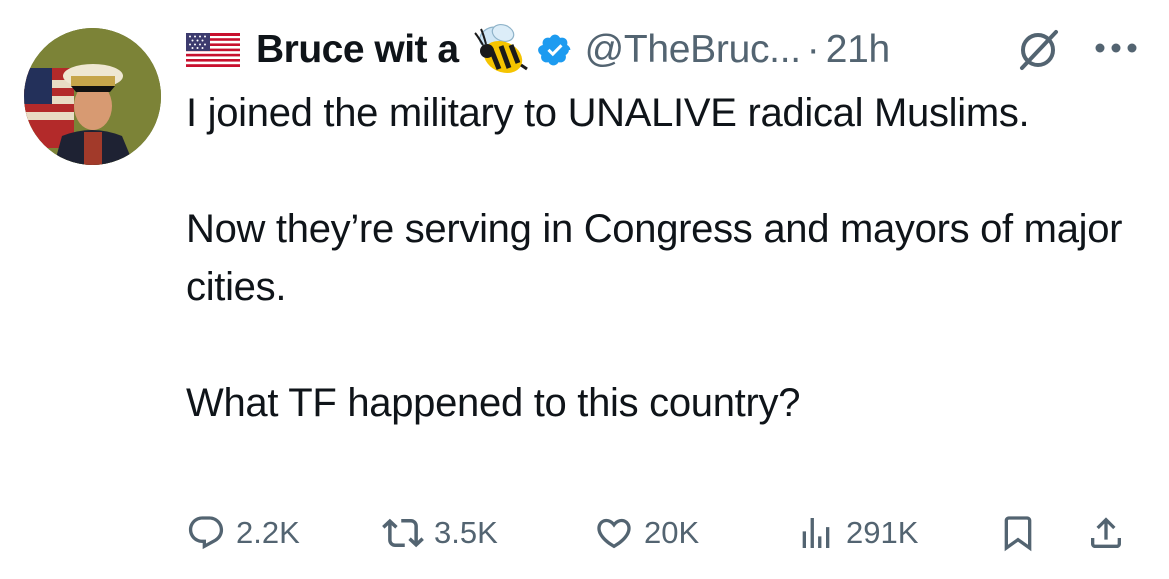 The height and width of the screenshot is (579, 1169). I want to click on share-icon, so click(1106, 532).